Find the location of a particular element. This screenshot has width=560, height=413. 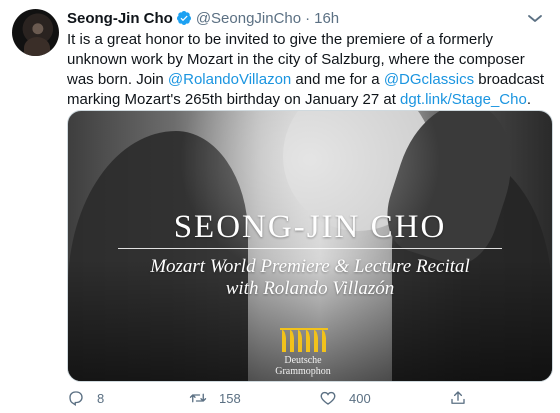

share-icon is located at coordinates (458, 397).